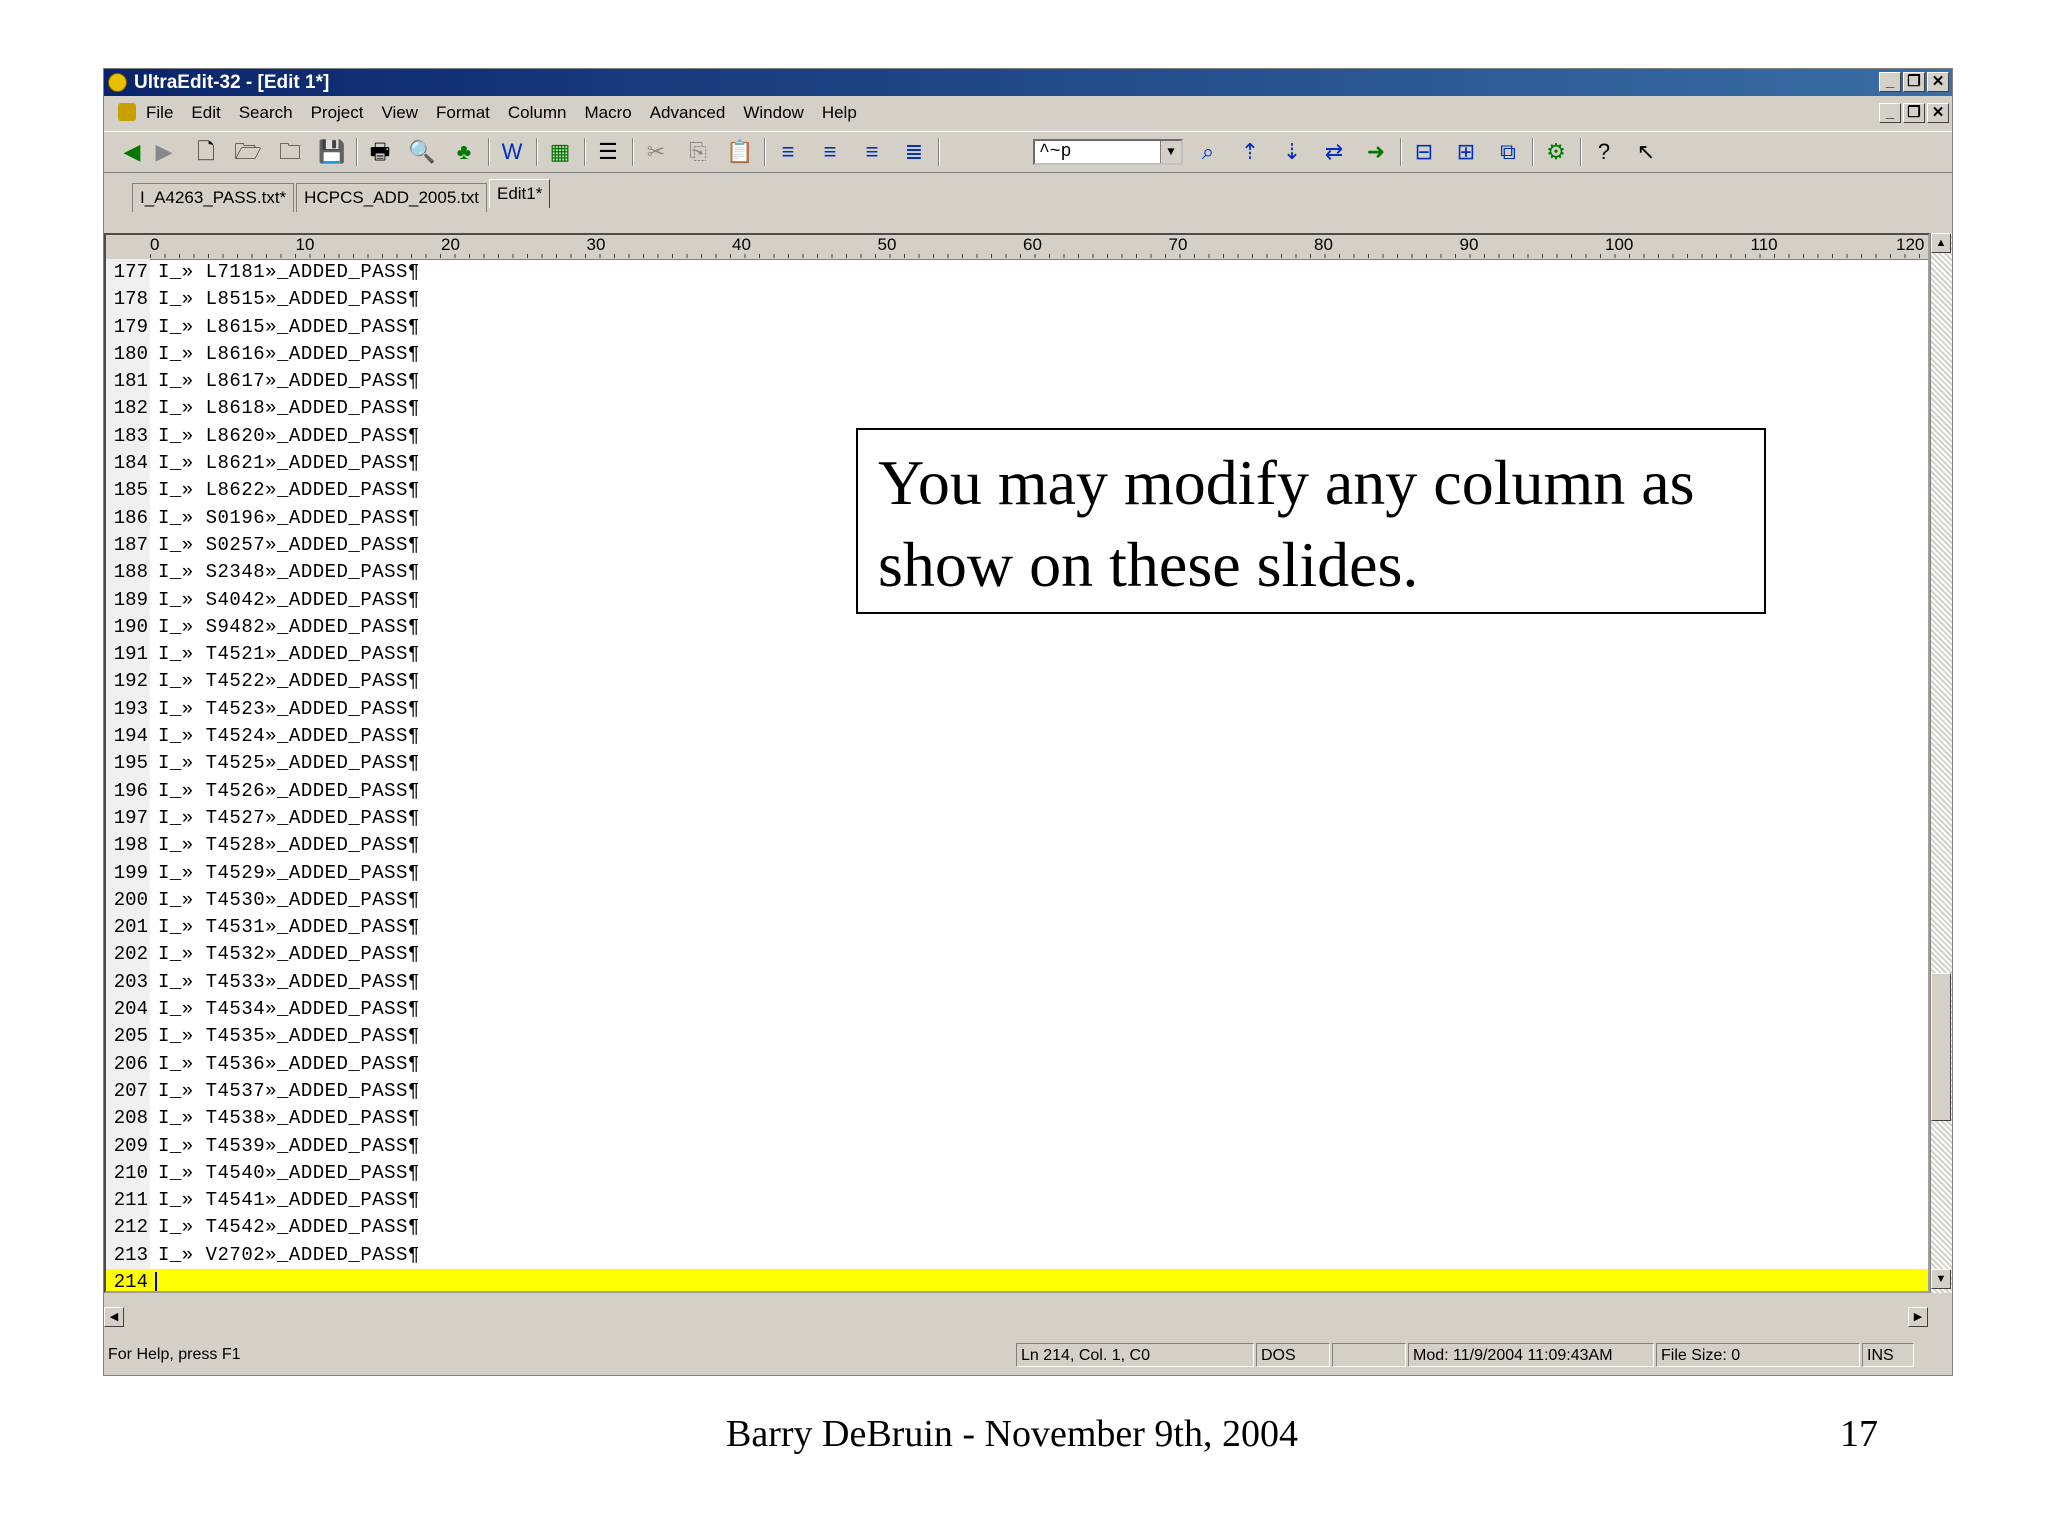  What do you see at coordinates (391, 197) in the screenshot?
I see `file-tab: HCPCS_ADD_2005.txt` at bounding box center [391, 197].